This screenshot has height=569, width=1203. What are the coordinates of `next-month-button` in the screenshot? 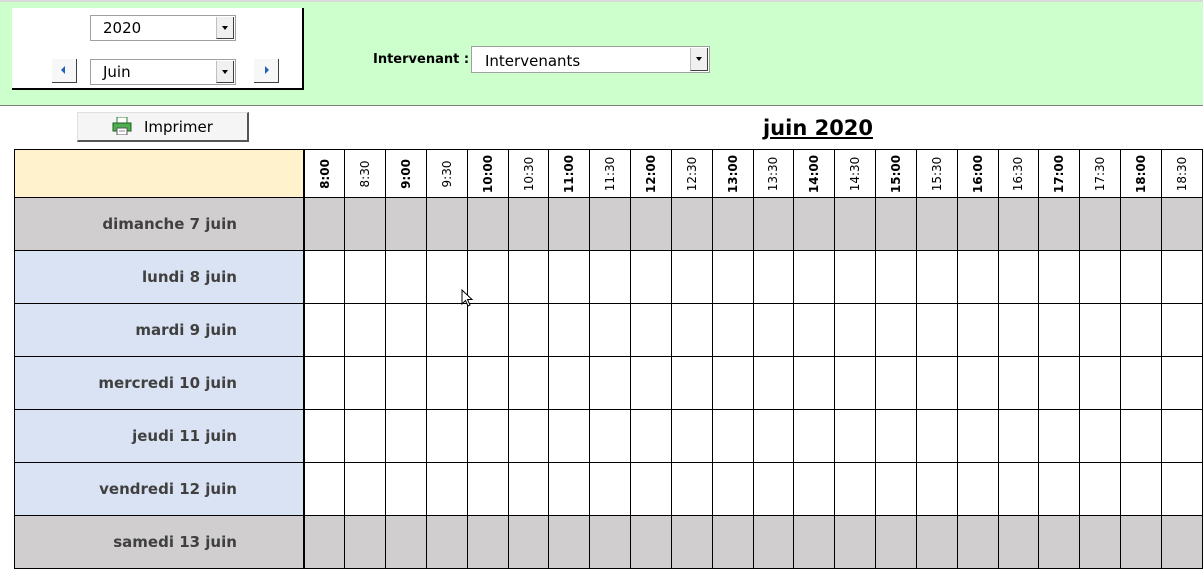 It's located at (266, 71).